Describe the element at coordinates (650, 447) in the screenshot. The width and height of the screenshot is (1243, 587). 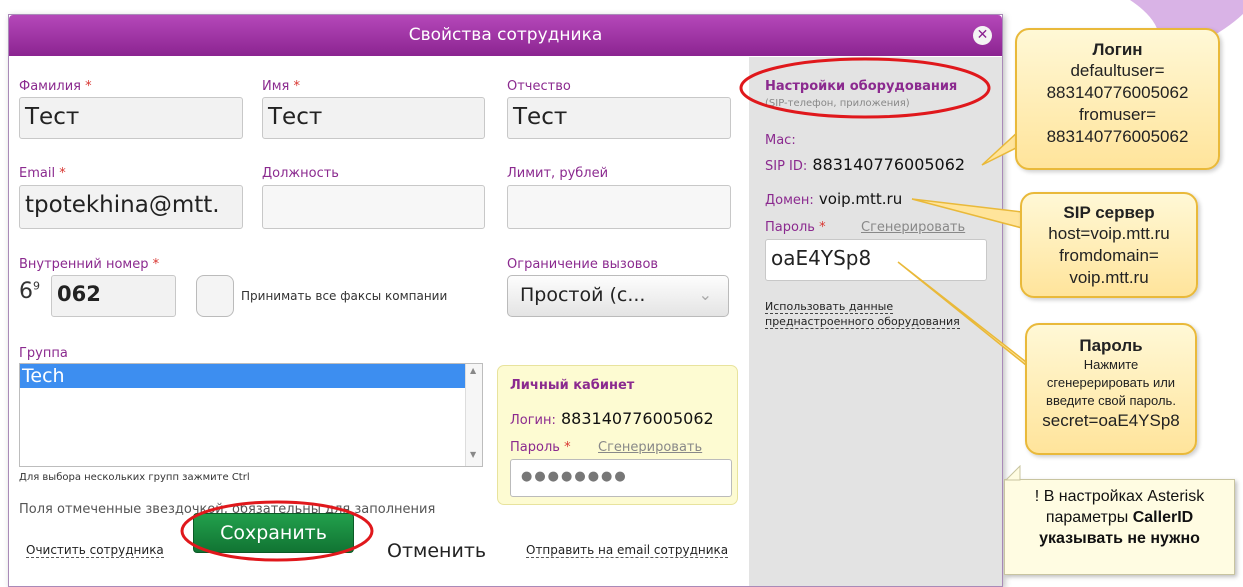
I see `cabinet-generate-link: Сгенерировать` at that location.